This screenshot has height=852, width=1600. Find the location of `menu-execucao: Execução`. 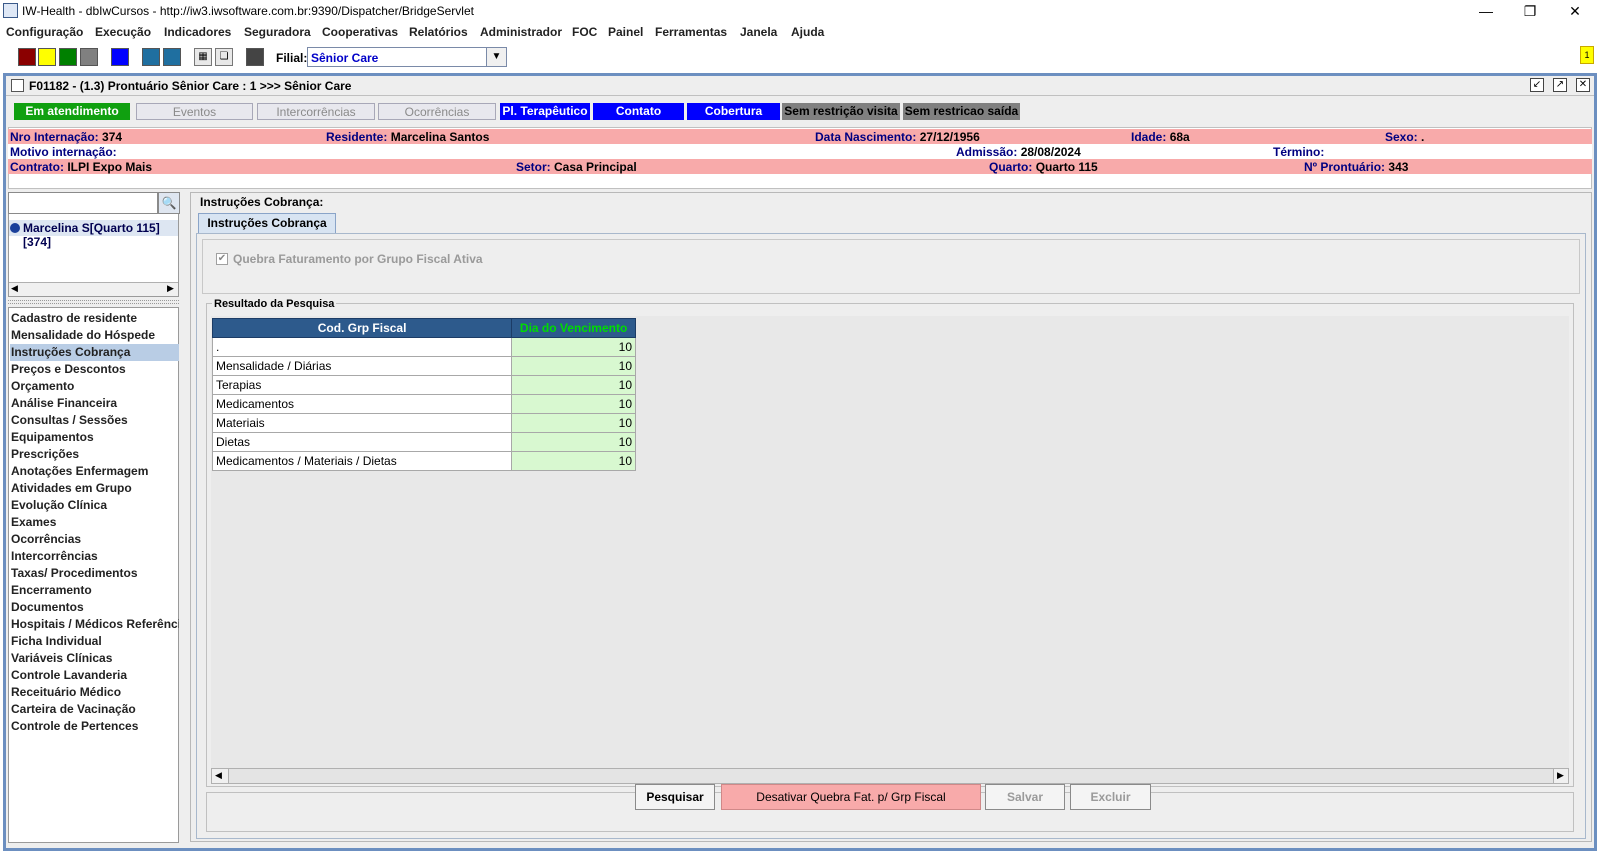

menu-execucao: Execução is located at coordinates (123, 32).